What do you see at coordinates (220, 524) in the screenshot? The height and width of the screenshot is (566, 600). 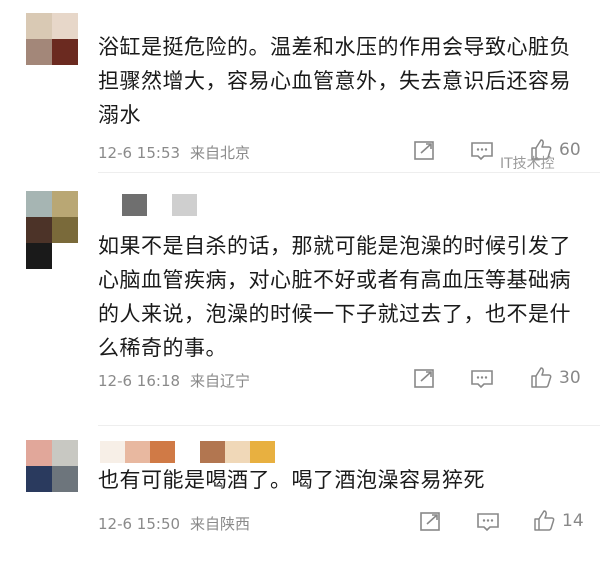 I see `comment-location: 来自陕西` at bounding box center [220, 524].